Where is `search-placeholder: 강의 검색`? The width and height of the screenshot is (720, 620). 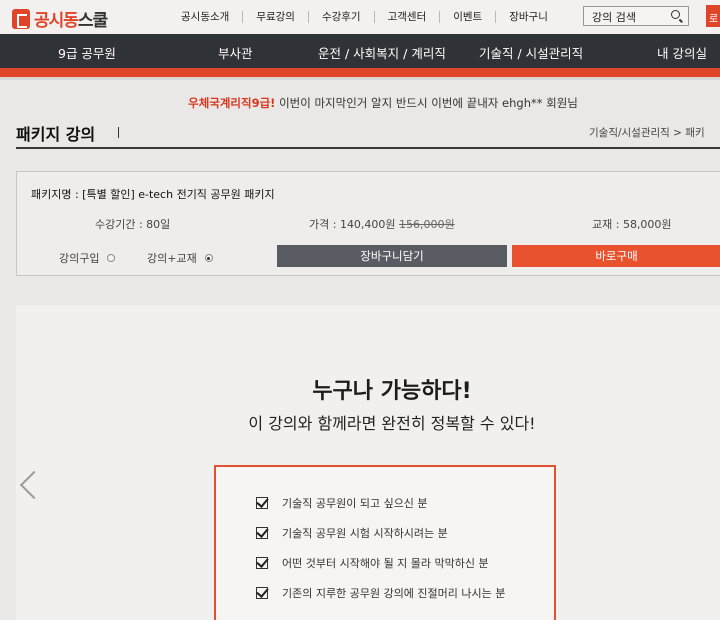 search-placeholder: 강의 검색 is located at coordinates (614, 17).